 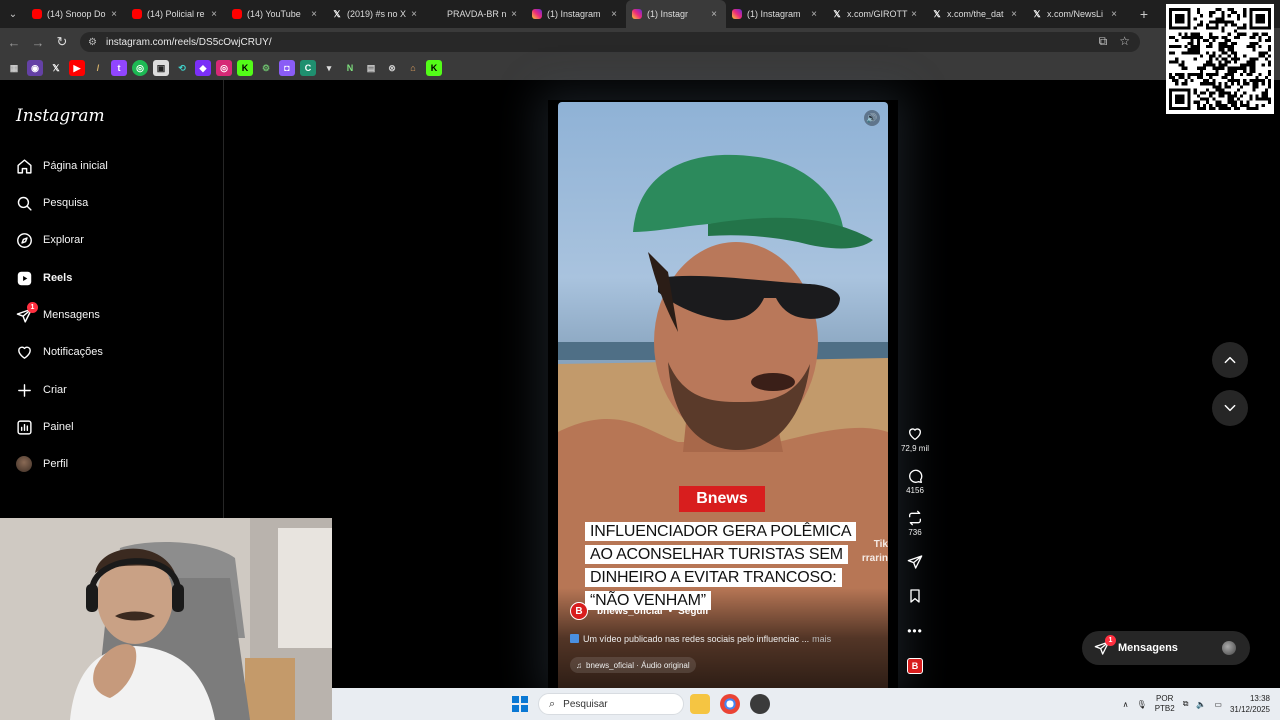 I want to click on language-indicator: POR PTB2, so click(x=1165, y=704).